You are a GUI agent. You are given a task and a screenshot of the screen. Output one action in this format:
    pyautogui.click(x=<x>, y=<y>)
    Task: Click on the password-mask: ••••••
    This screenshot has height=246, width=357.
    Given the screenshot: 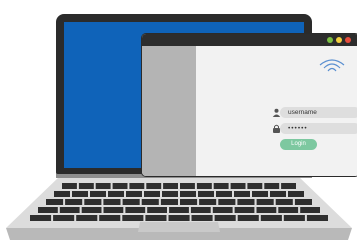 What is the action you would take?
    pyautogui.click(x=298, y=128)
    